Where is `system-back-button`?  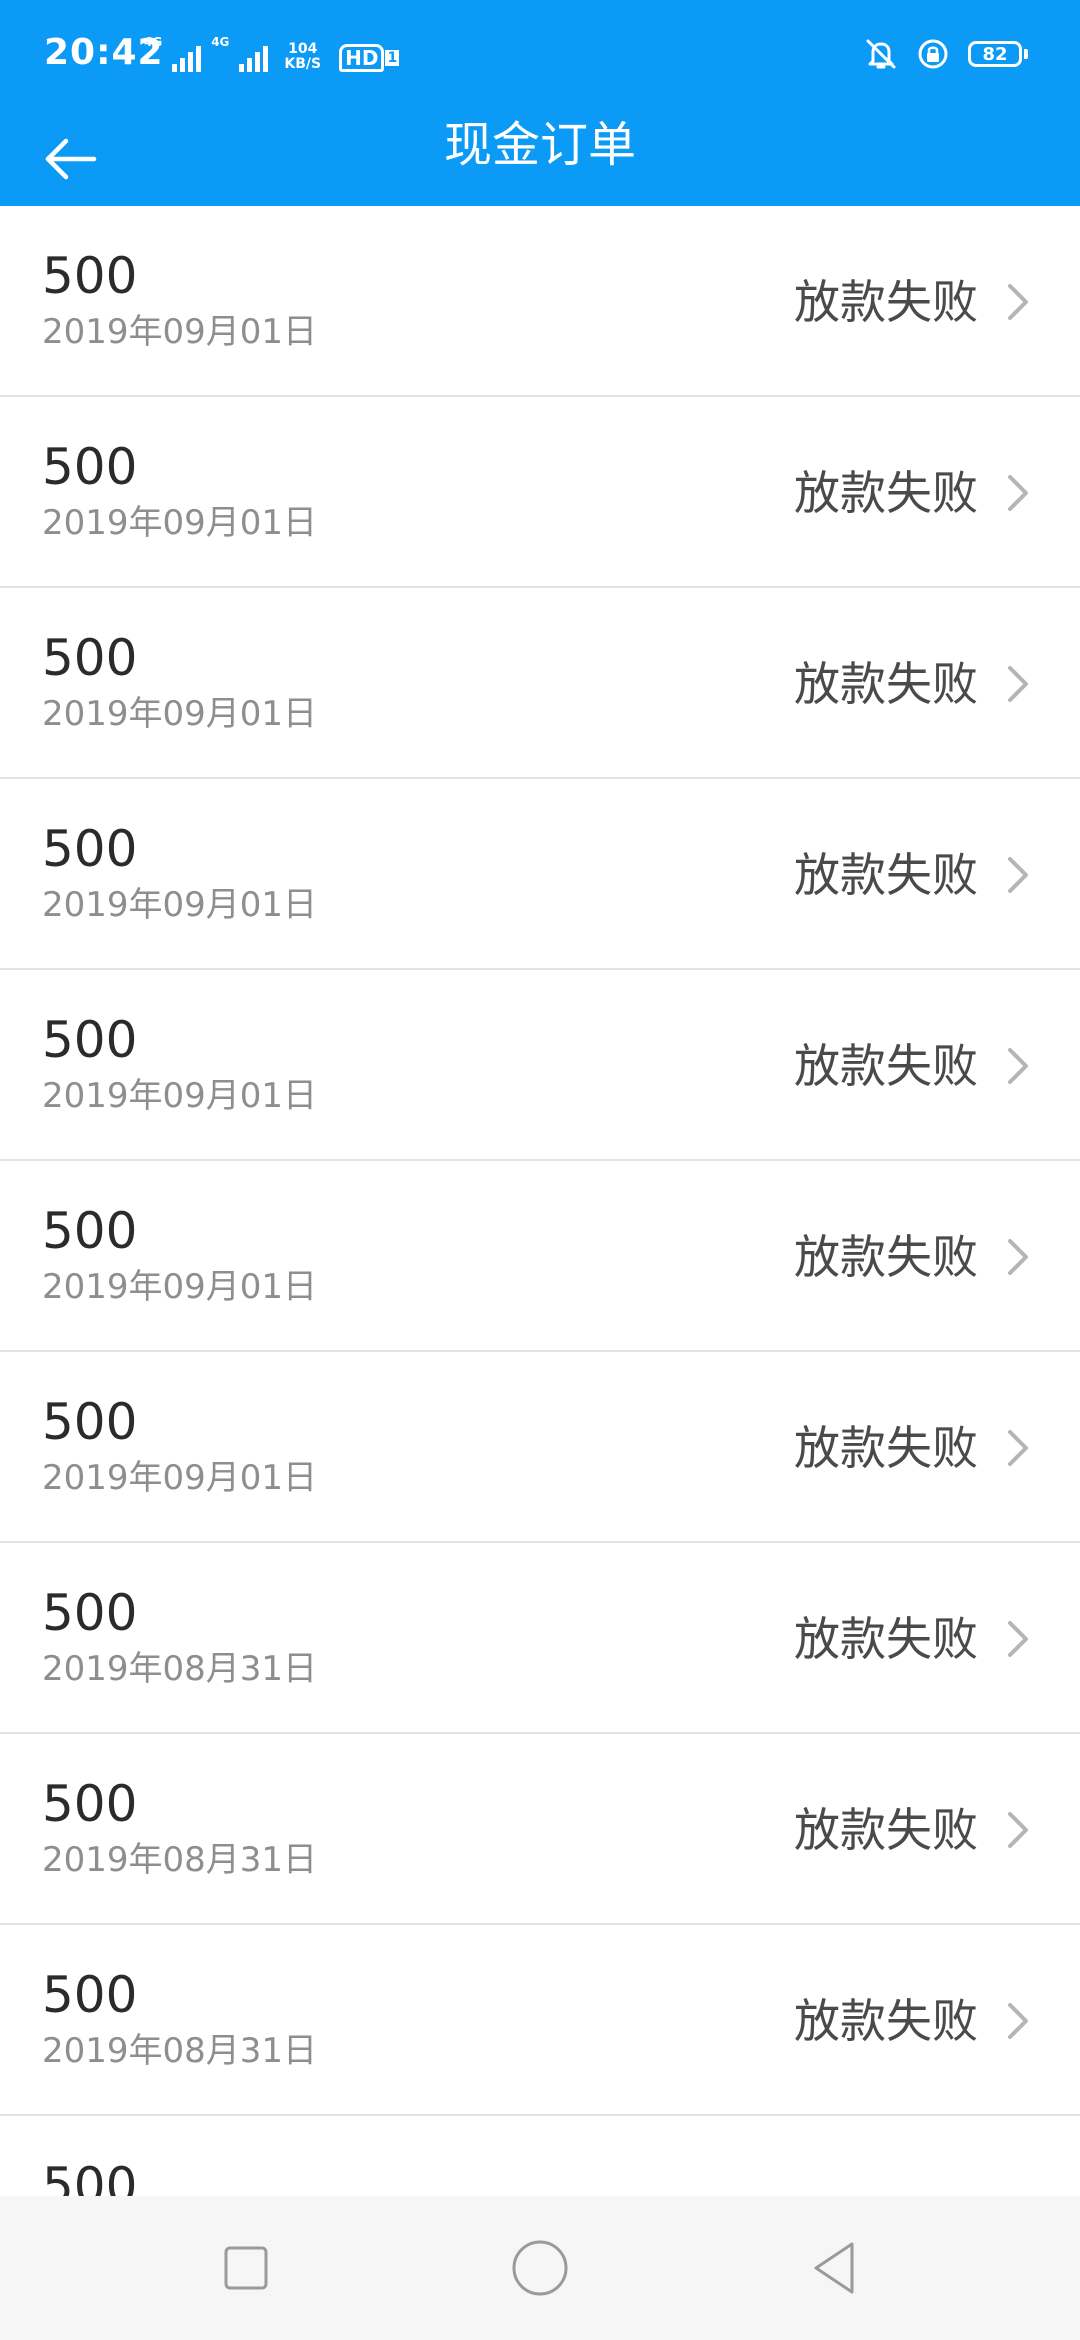
system-back-button is located at coordinates (834, 2268).